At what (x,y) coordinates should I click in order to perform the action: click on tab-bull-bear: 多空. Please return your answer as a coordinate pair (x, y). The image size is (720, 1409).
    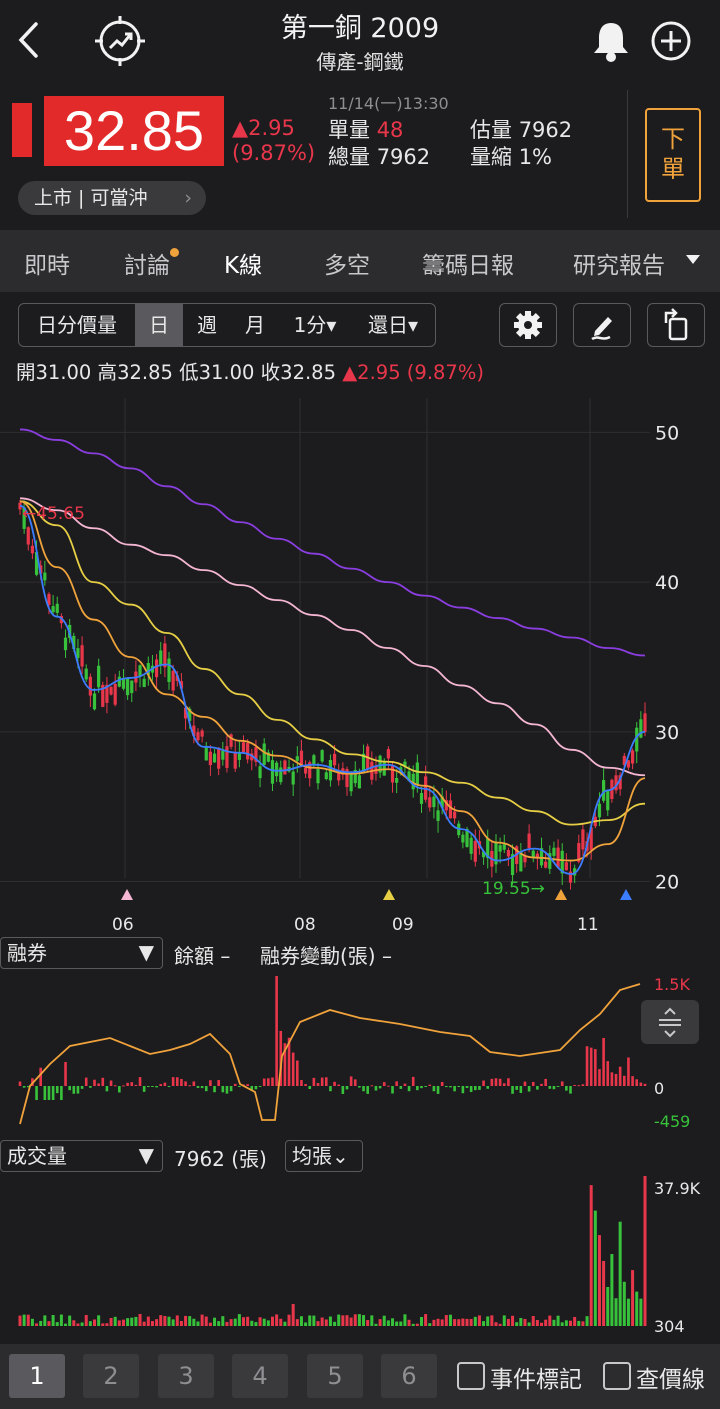
    Looking at the image, I should click on (347, 263).